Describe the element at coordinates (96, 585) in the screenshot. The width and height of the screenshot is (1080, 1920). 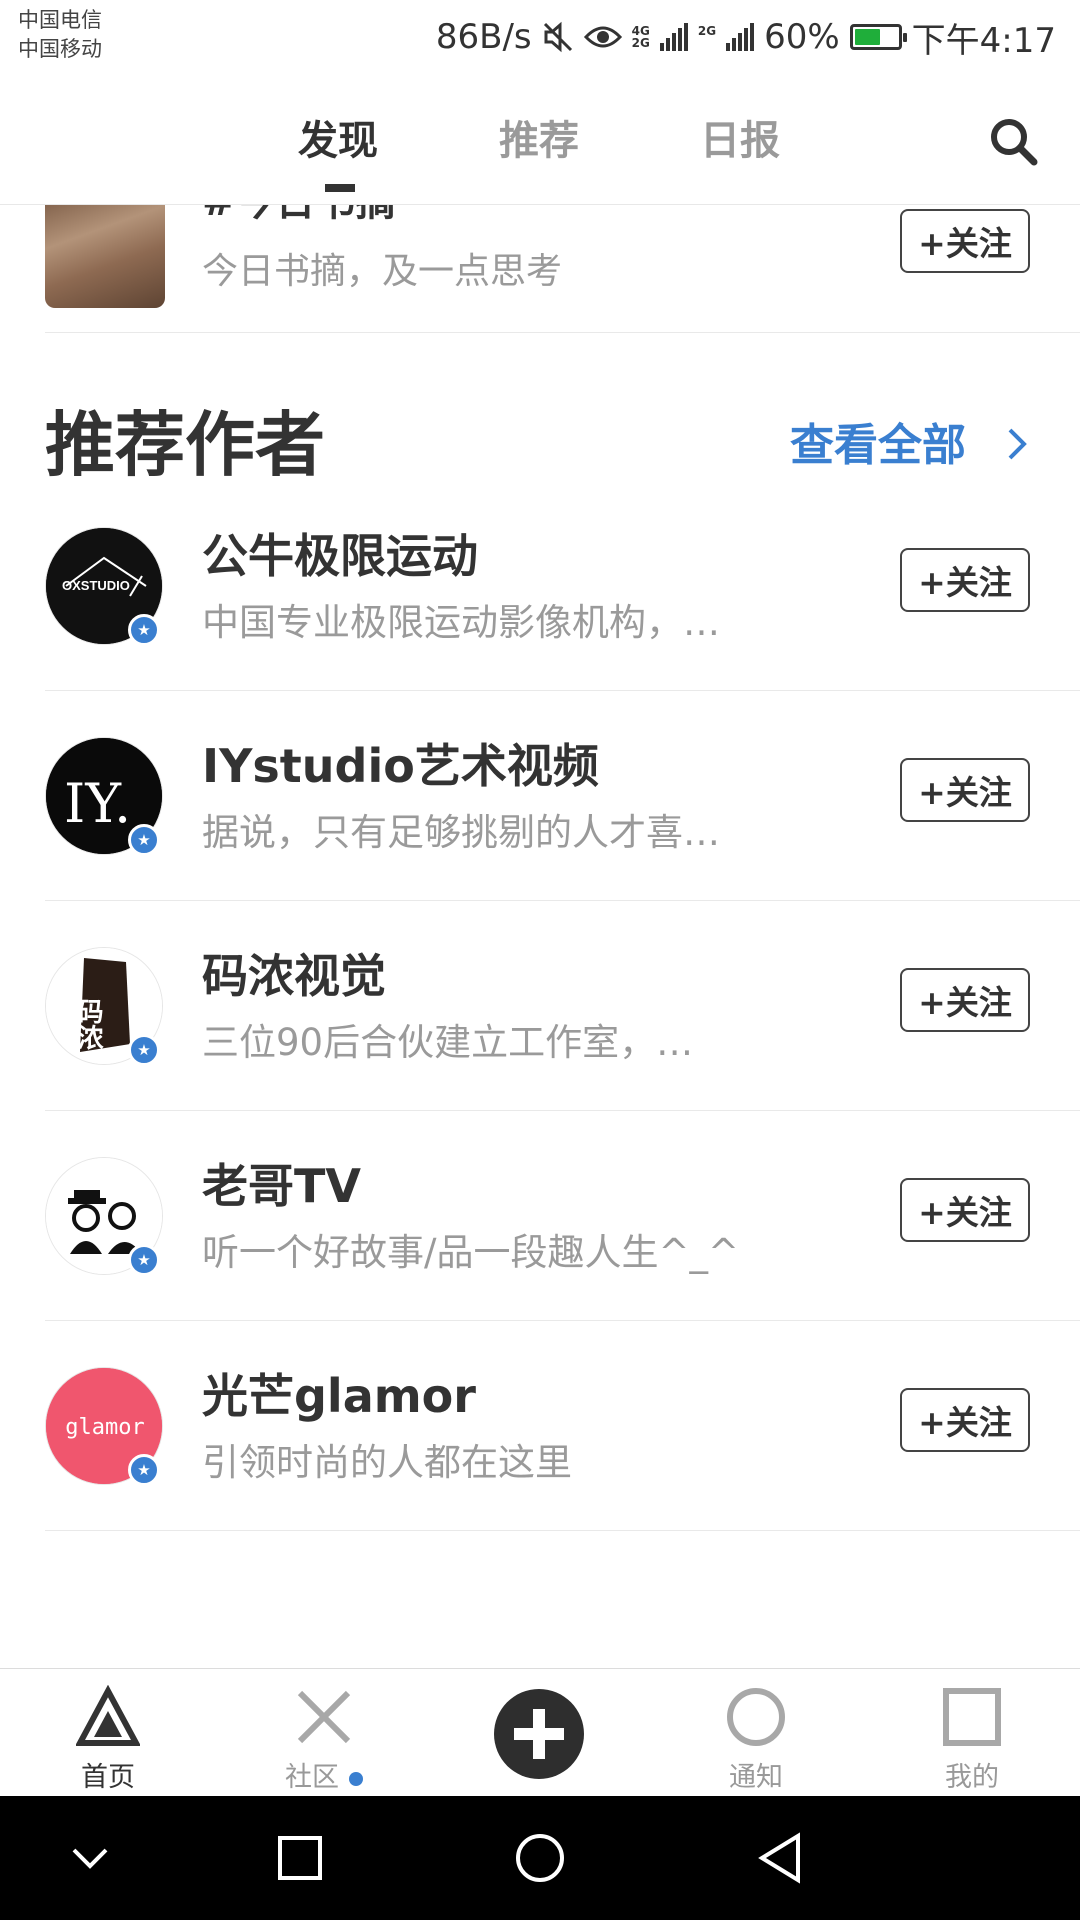
I see `avatar-text: OXSTUDIO` at that location.